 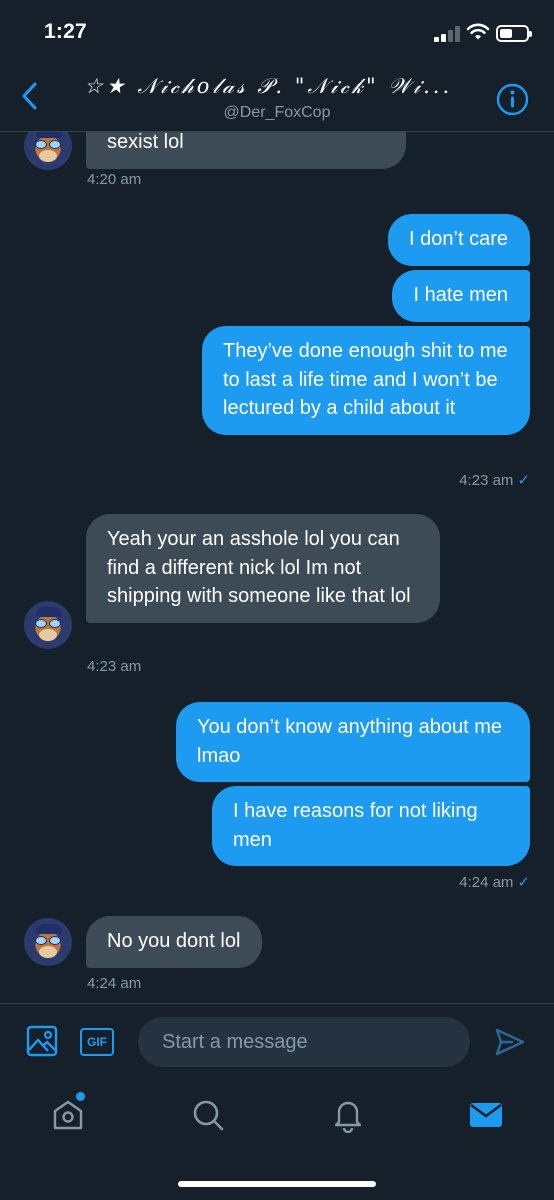 What do you see at coordinates (97, 1042) in the screenshot?
I see `gif-button: GIF` at bounding box center [97, 1042].